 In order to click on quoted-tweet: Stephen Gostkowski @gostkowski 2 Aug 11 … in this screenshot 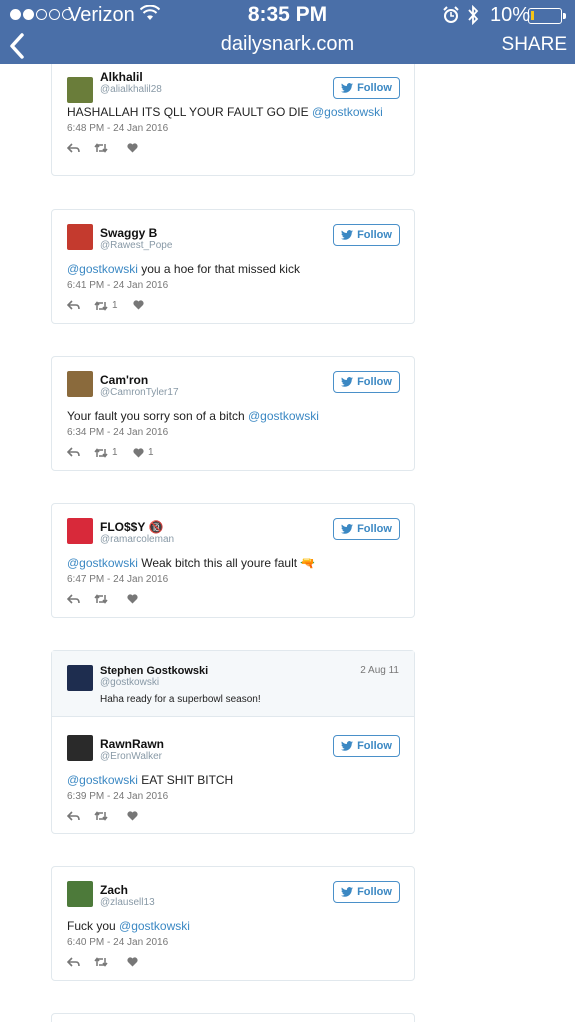, I will do `click(233, 684)`.